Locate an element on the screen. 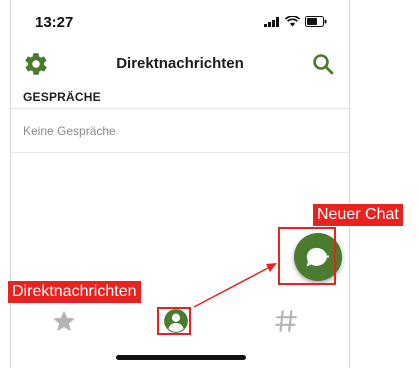 This screenshot has width=419, height=368. status-bar: 13:27 is located at coordinates (180, 22).